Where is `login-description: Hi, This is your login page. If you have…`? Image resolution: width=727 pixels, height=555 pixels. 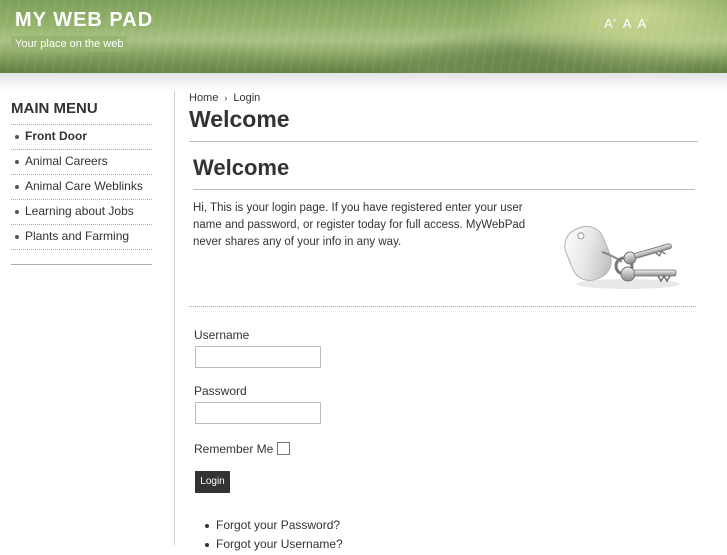 login-description: Hi, This is your login page. If you have… is located at coordinates (359, 225).